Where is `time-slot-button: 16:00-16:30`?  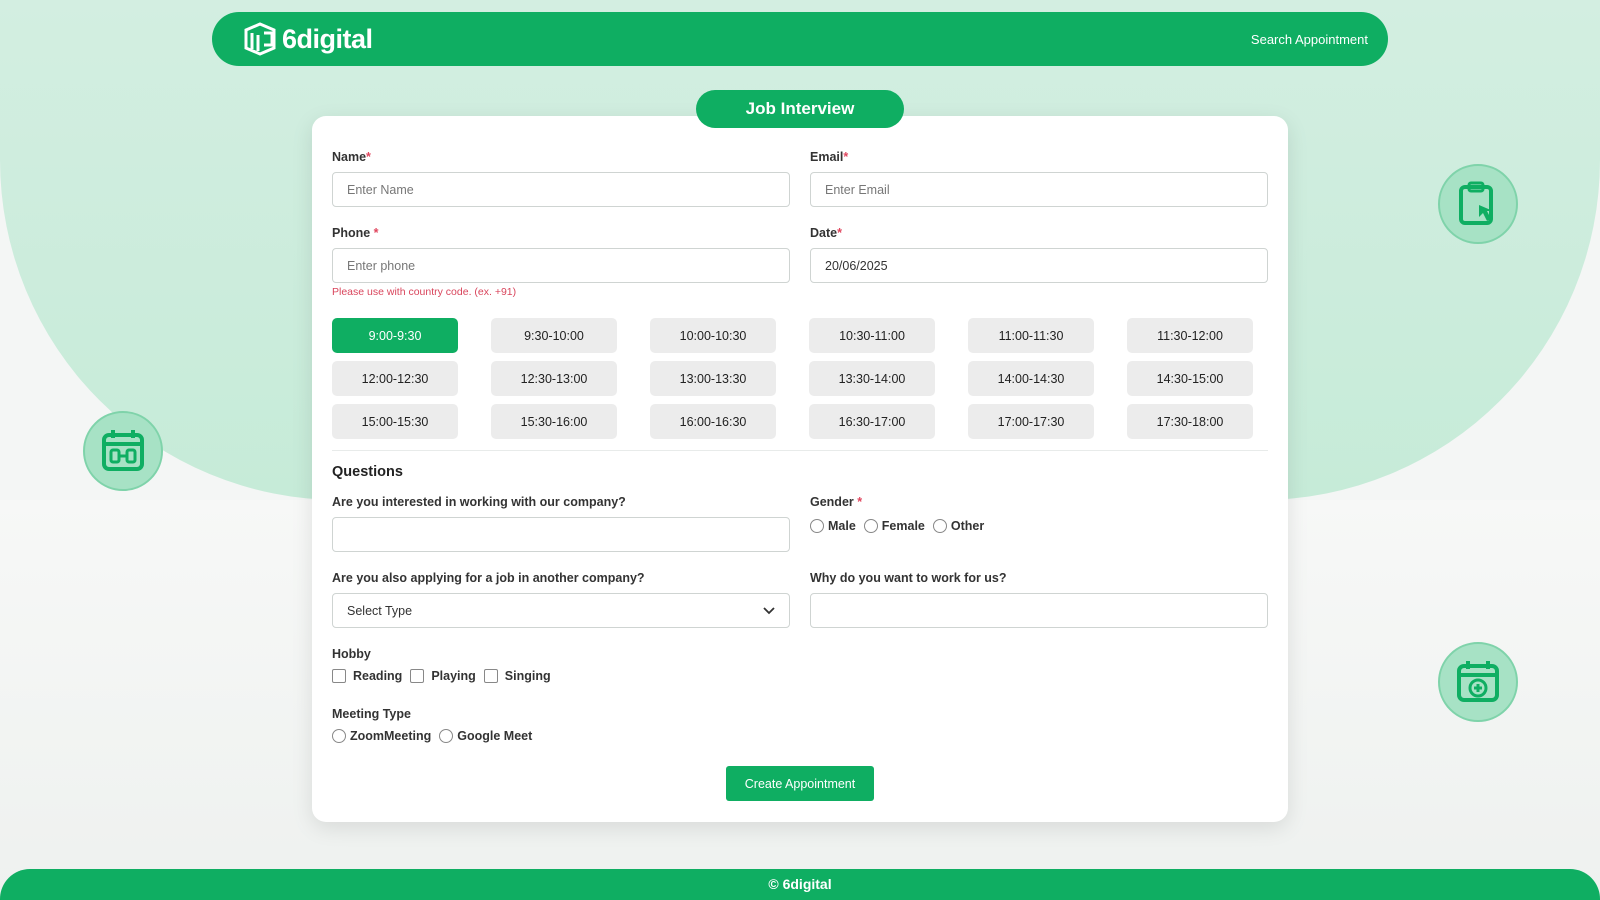 time-slot-button: 16:00-16:30 is located at coordinates (713, 421).